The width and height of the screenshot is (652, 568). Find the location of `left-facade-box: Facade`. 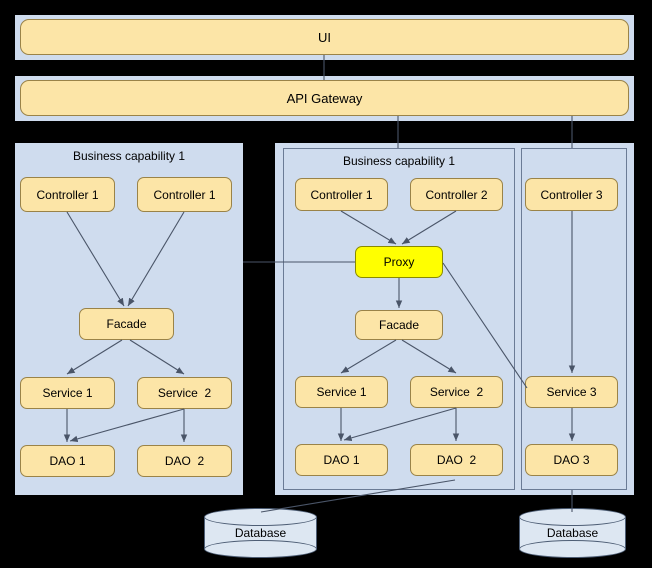

left-facade-box: Facade is located at coordinates (126, 324).